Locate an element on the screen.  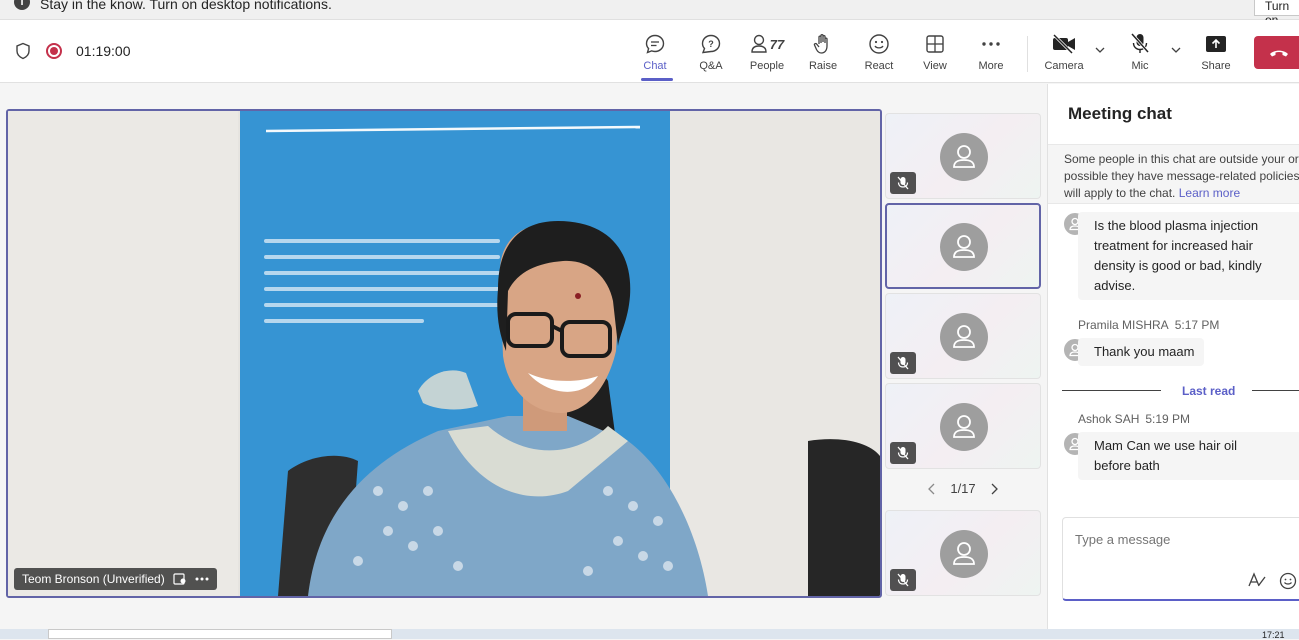
last-read-divider: Last read is located at coordinates (1180, 391).